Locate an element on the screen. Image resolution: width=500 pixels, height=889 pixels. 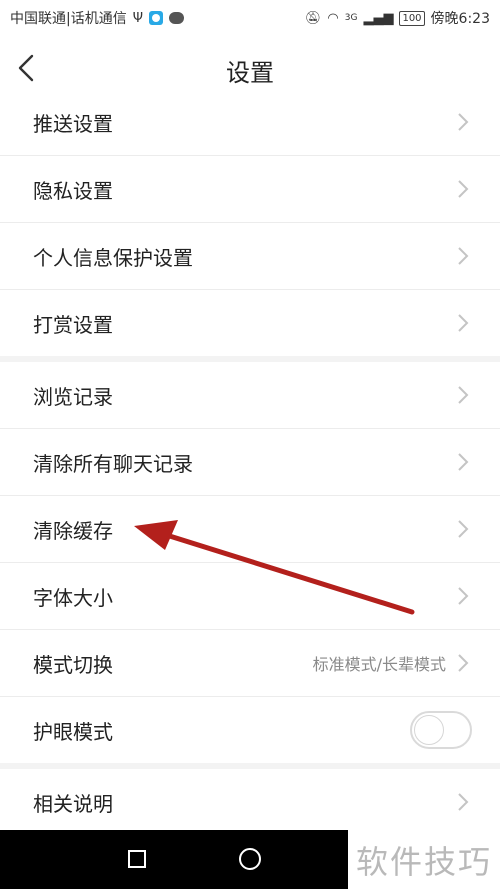
watermark: 软件技巧 is located at coordinates (424, 859).